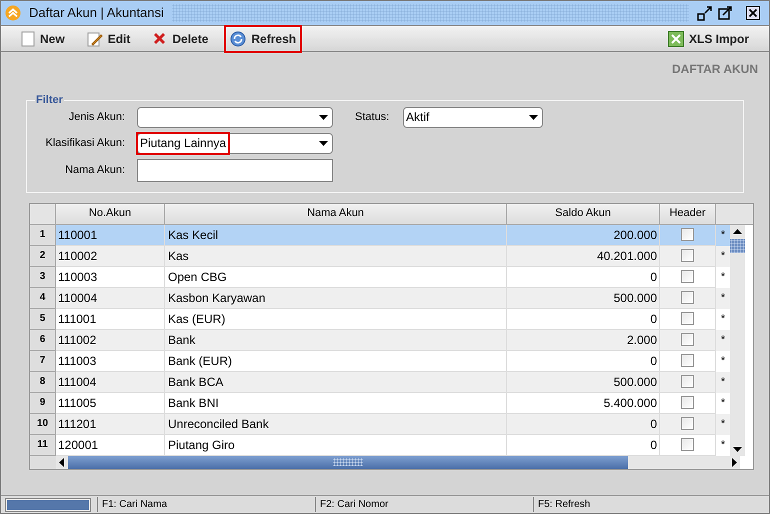 Image resolution: width=770 pixels, height=514 pixels. I want to click on row-number: 6, so click(43, 340).